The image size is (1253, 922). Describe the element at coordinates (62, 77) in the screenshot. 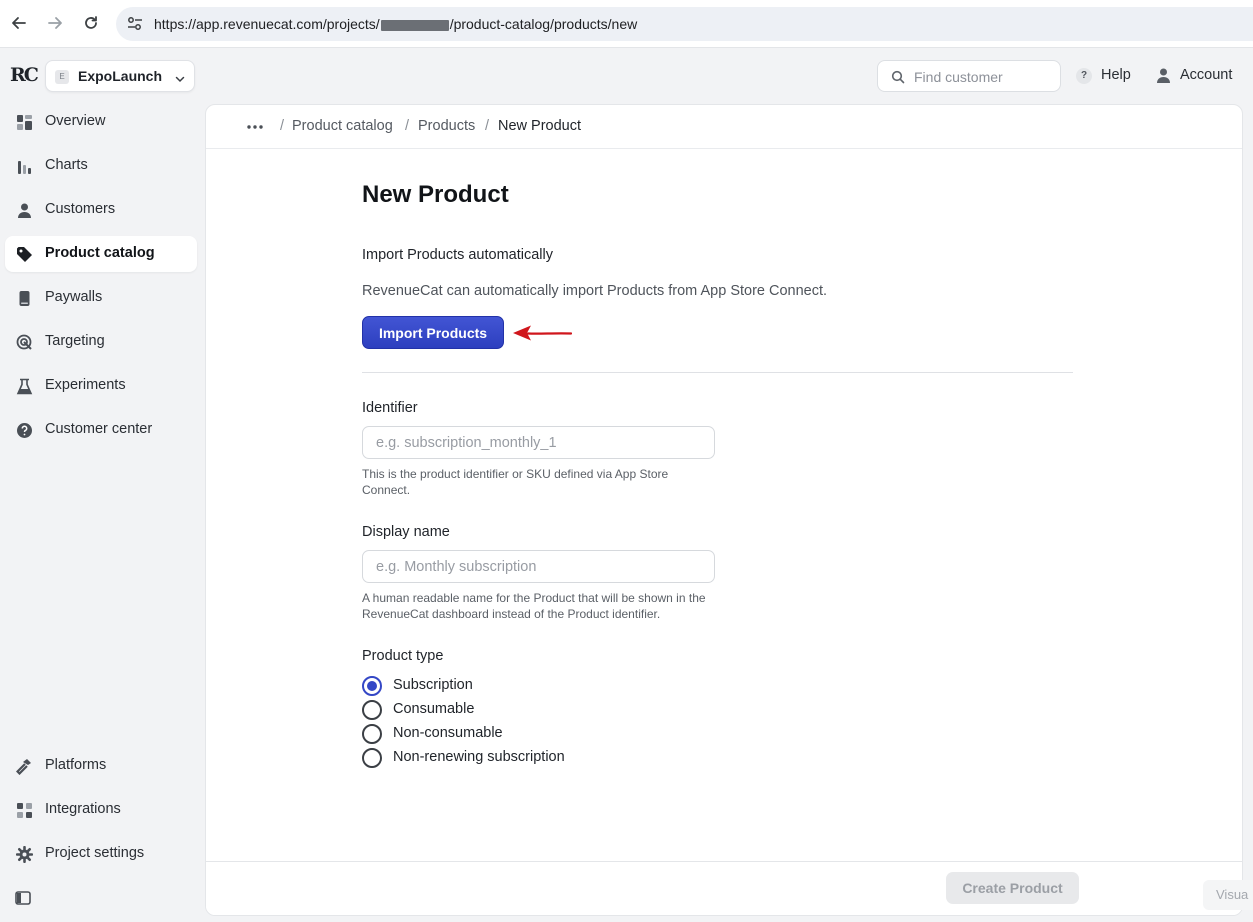

I see `project-badge: E` at that location.